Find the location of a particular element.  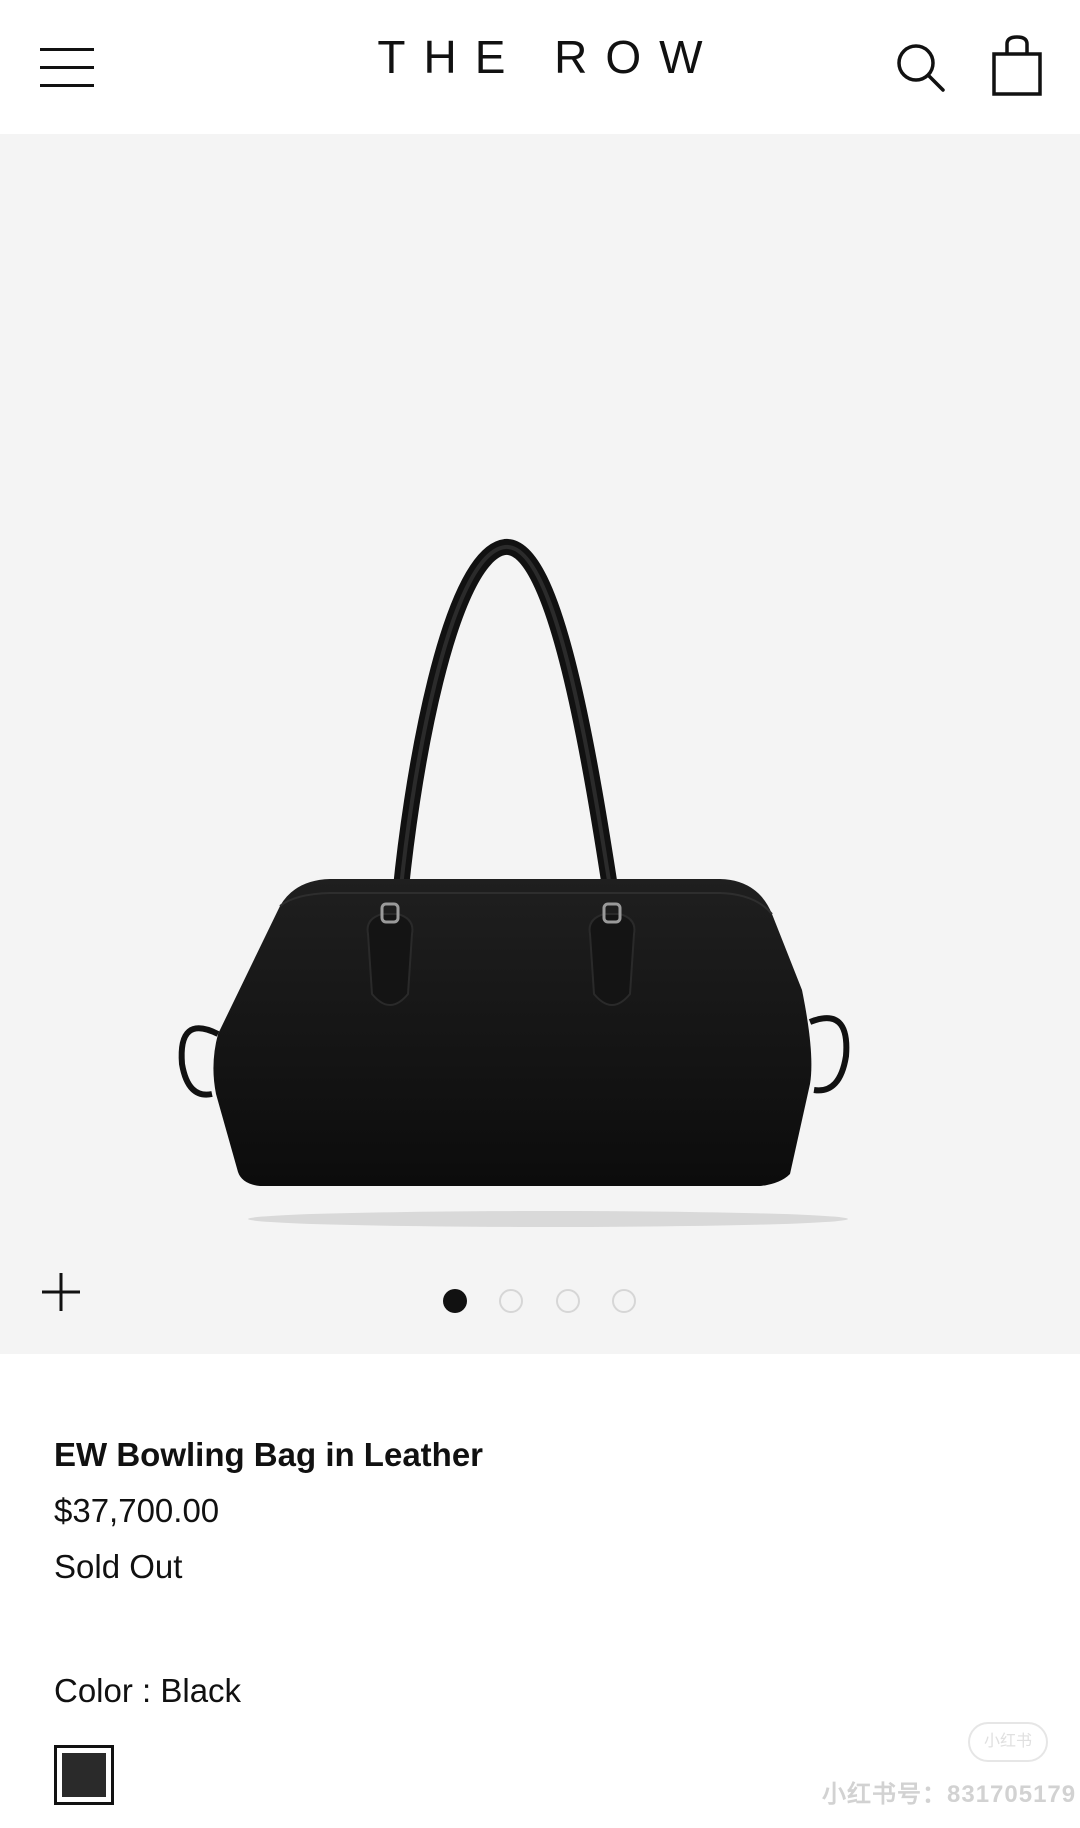

cart-button is located at coordinates (1018, 65).